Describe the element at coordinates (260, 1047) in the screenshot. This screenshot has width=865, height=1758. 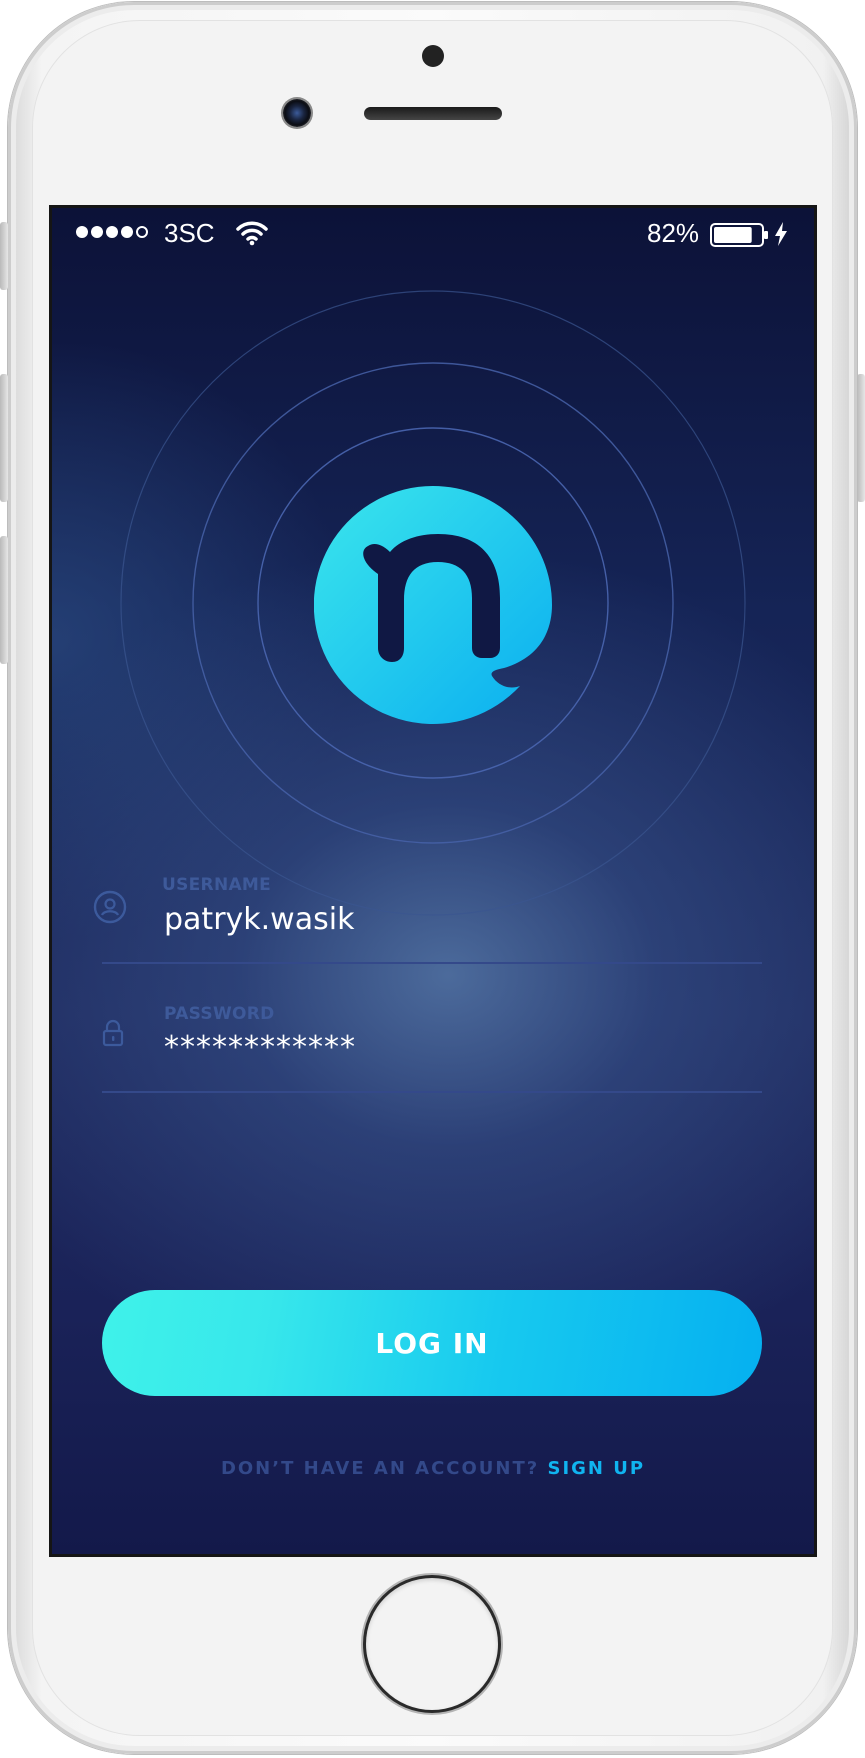
I see `password-input: ************` at that location.